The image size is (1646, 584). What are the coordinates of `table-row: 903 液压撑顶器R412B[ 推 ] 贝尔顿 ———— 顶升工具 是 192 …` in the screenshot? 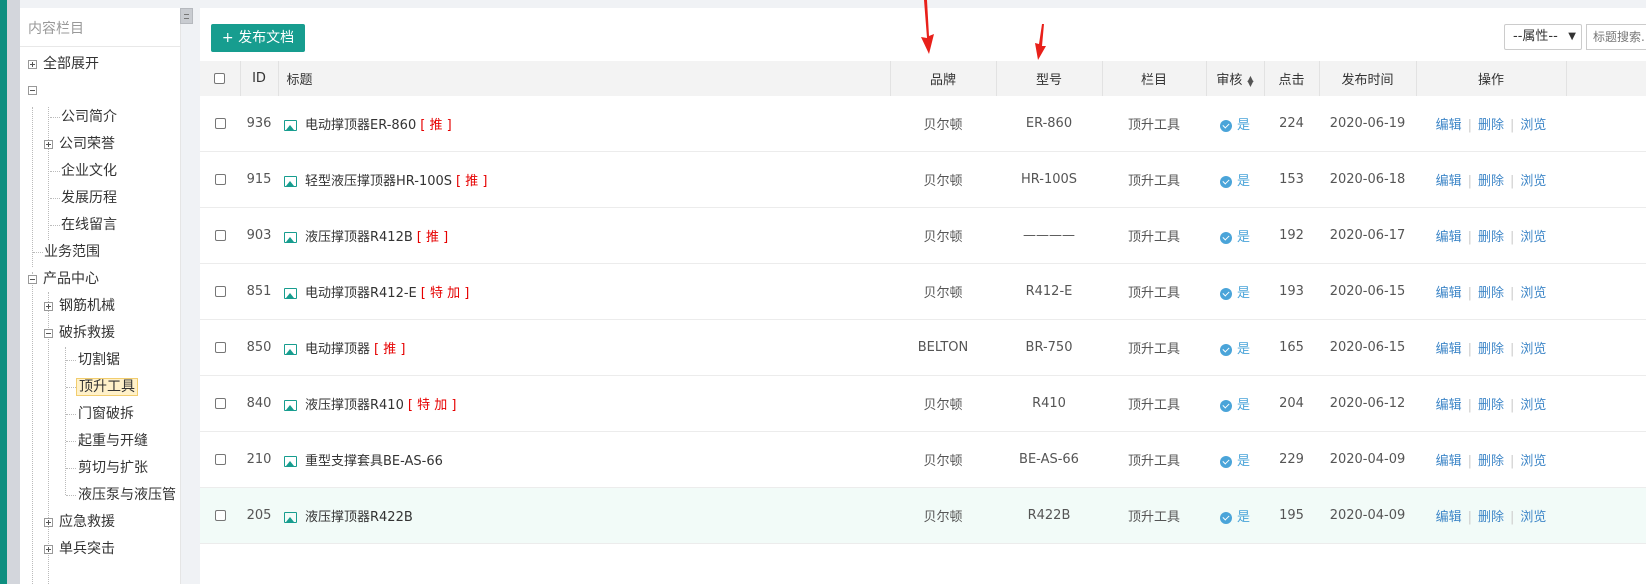 It's located at (923, 235).